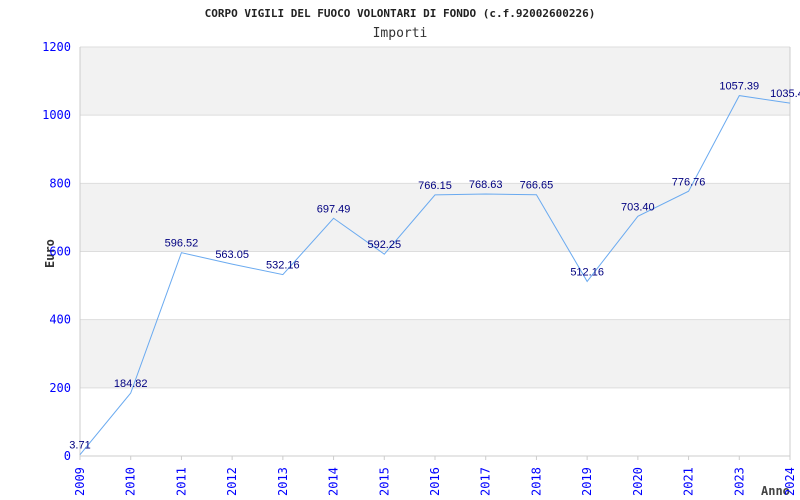  What do you see at coordinates (56, 115) in the screenshot?
I see `y-tick-label: 1000` at bounding box center [56, 115].